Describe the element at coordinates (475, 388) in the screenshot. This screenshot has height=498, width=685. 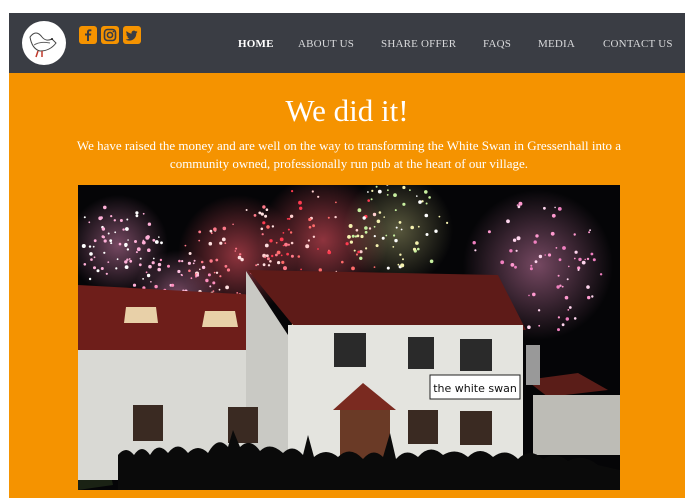
I see `pub-sign-text: the white swan` at that location.